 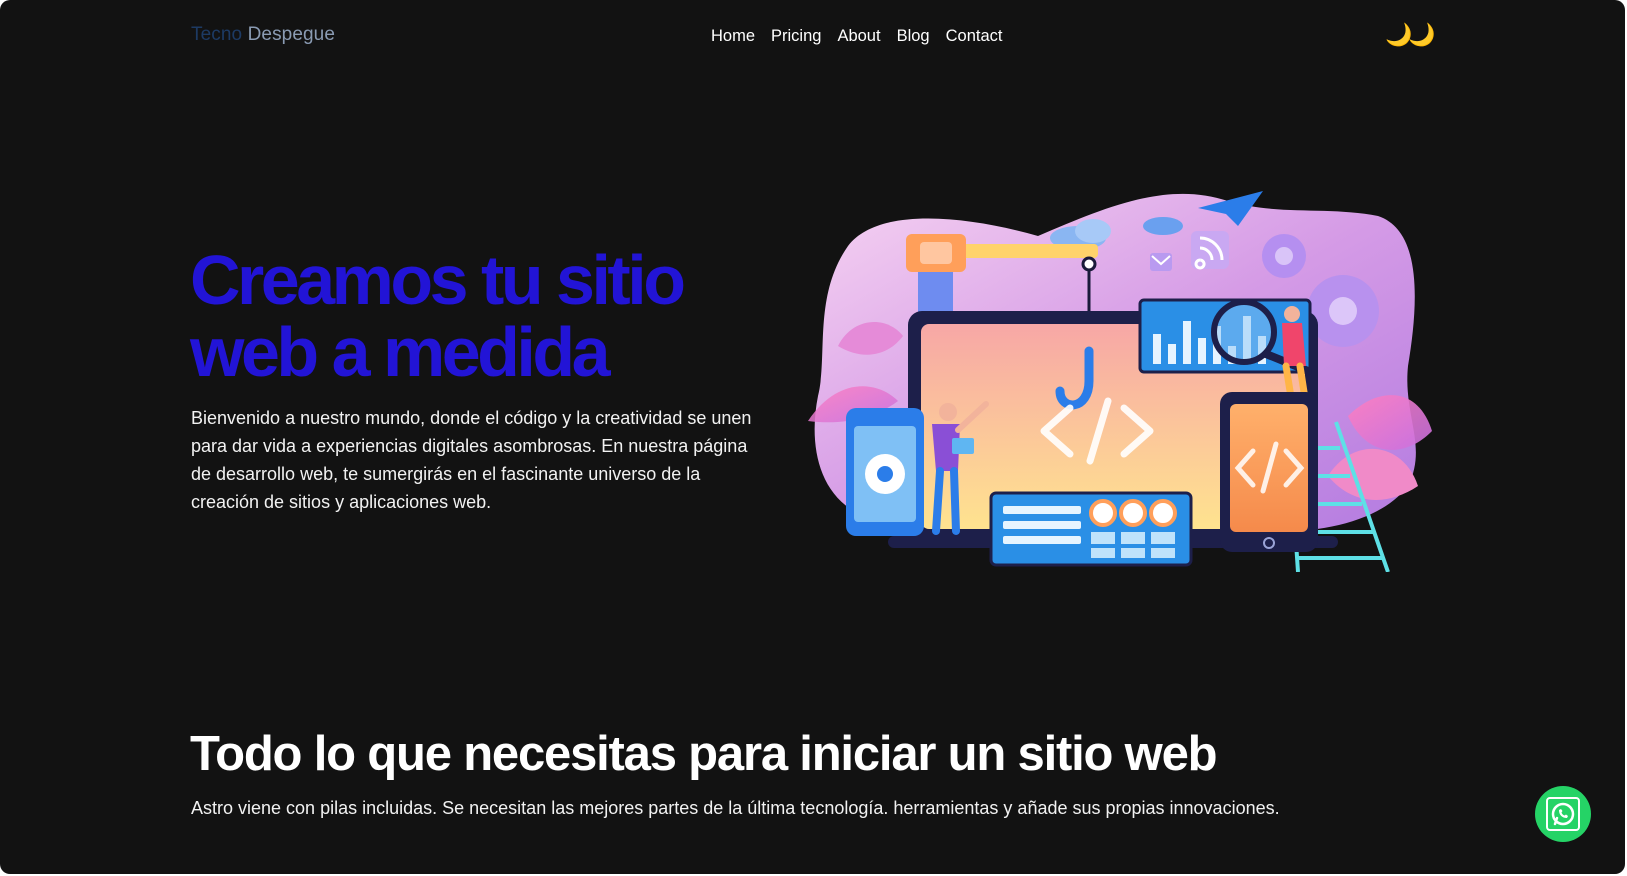 I want to click on main-nav: Home Pricing About Blog Contact, so click(x=856, y=36).